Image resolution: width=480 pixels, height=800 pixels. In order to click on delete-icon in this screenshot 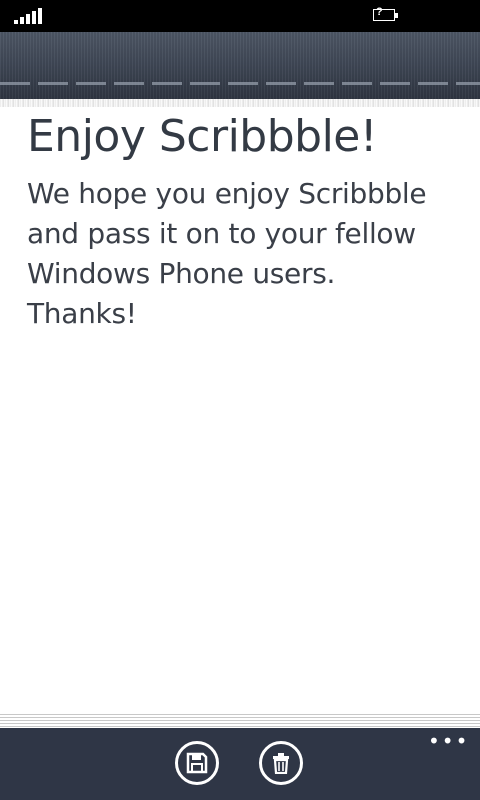, I will do `click(281, 763)`.